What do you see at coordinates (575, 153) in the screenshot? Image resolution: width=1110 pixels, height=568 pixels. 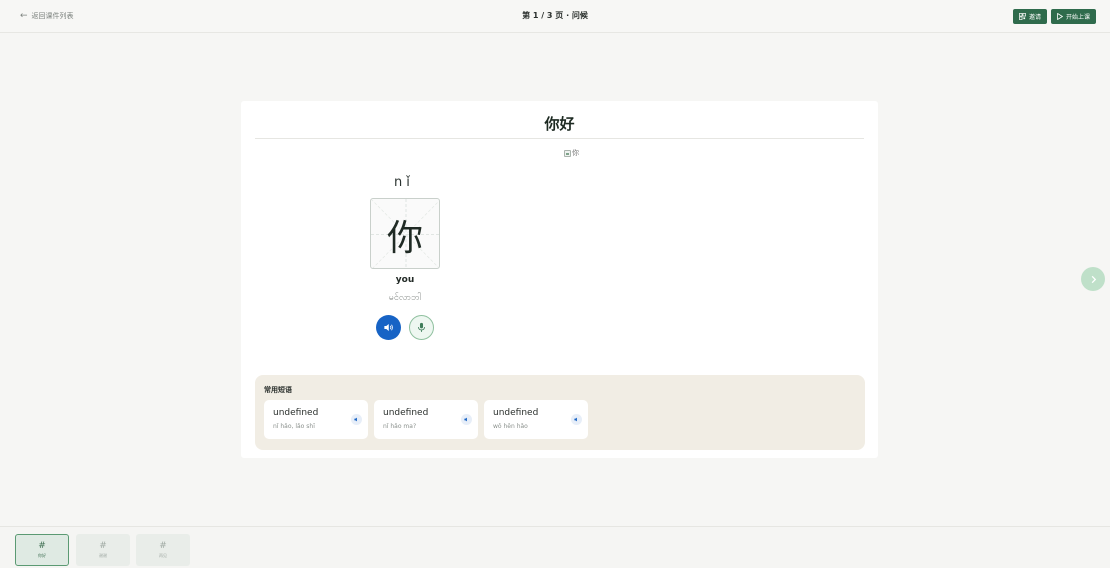 I see `word-image-alt: 你` at bounding box center [575, 153].